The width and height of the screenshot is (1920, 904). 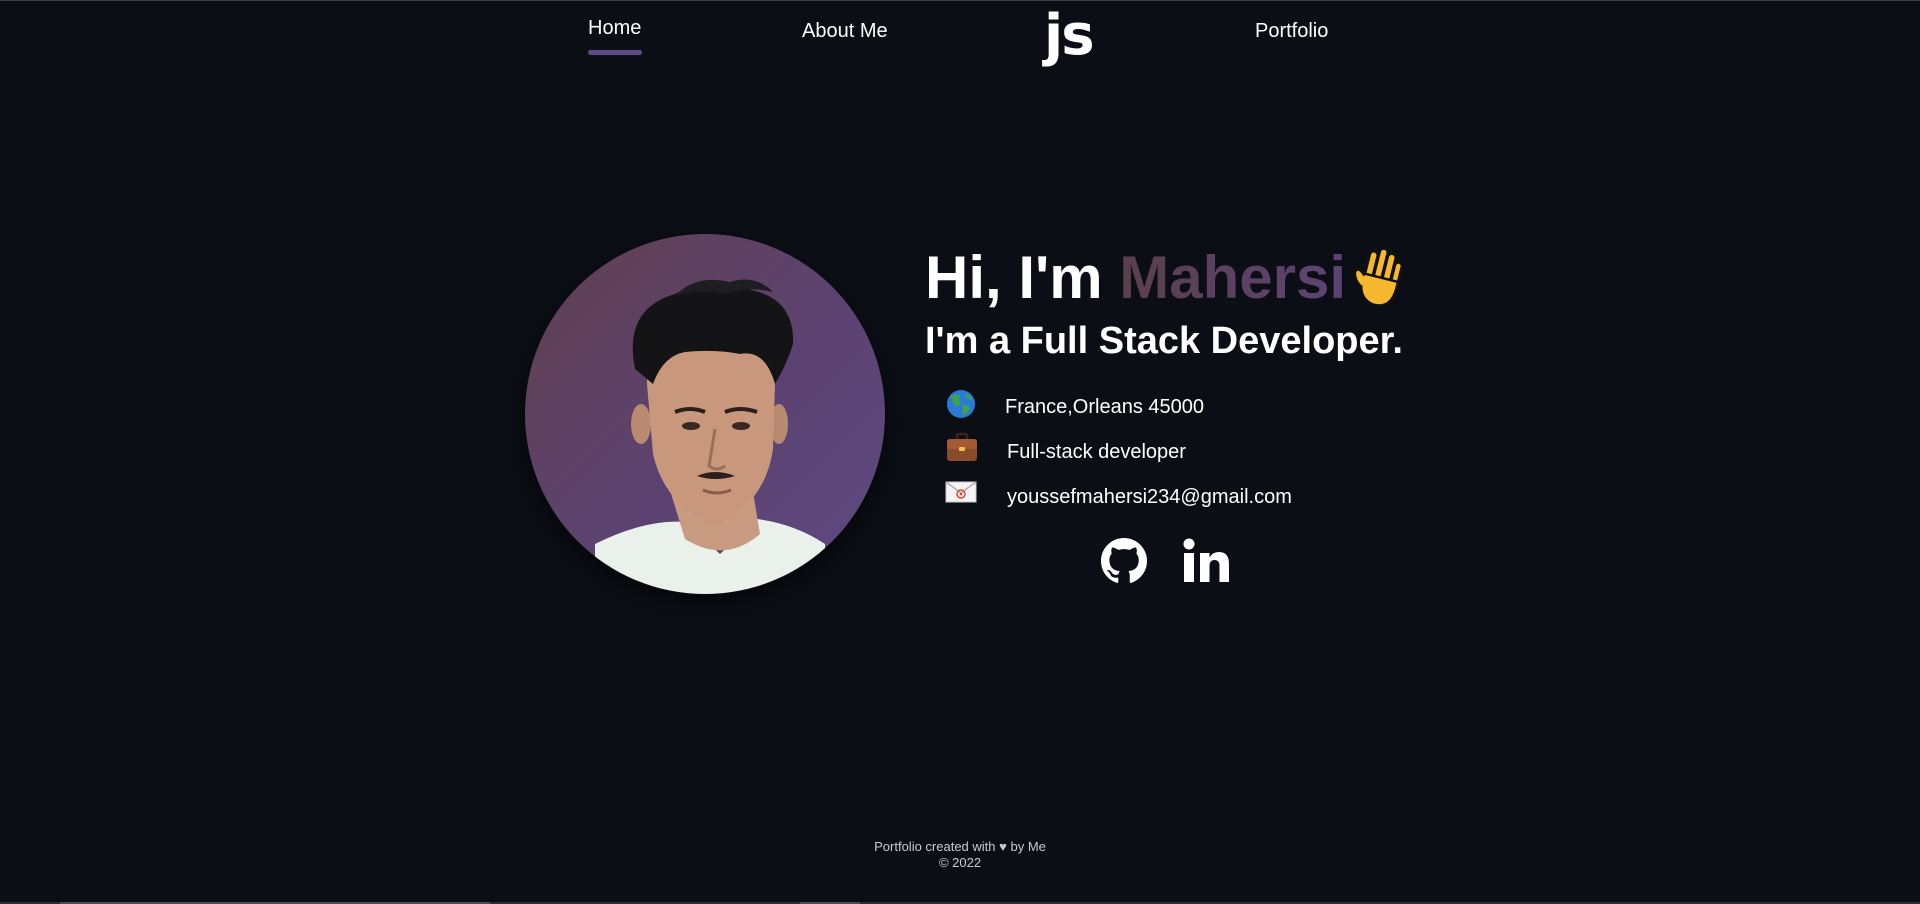 What do you see at coordinates (710, 436) in the screenshot?
I see `profile-photo` at bounding box center [710, 436].